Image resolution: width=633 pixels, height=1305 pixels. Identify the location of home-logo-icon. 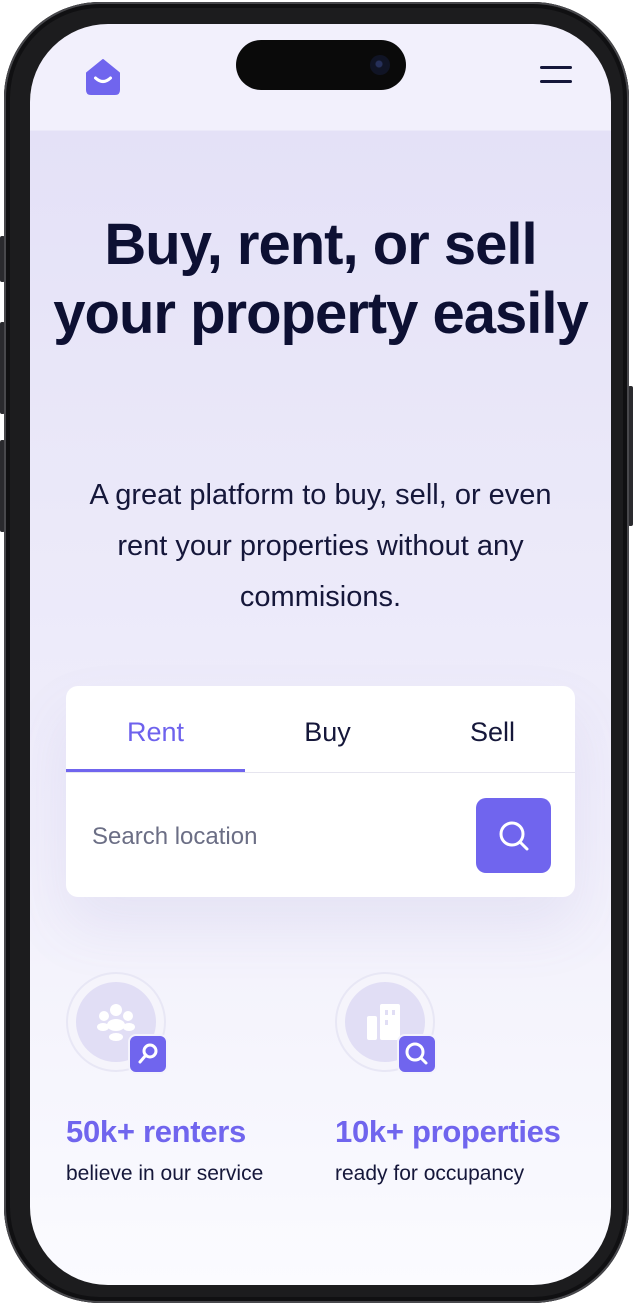
(103, 77).